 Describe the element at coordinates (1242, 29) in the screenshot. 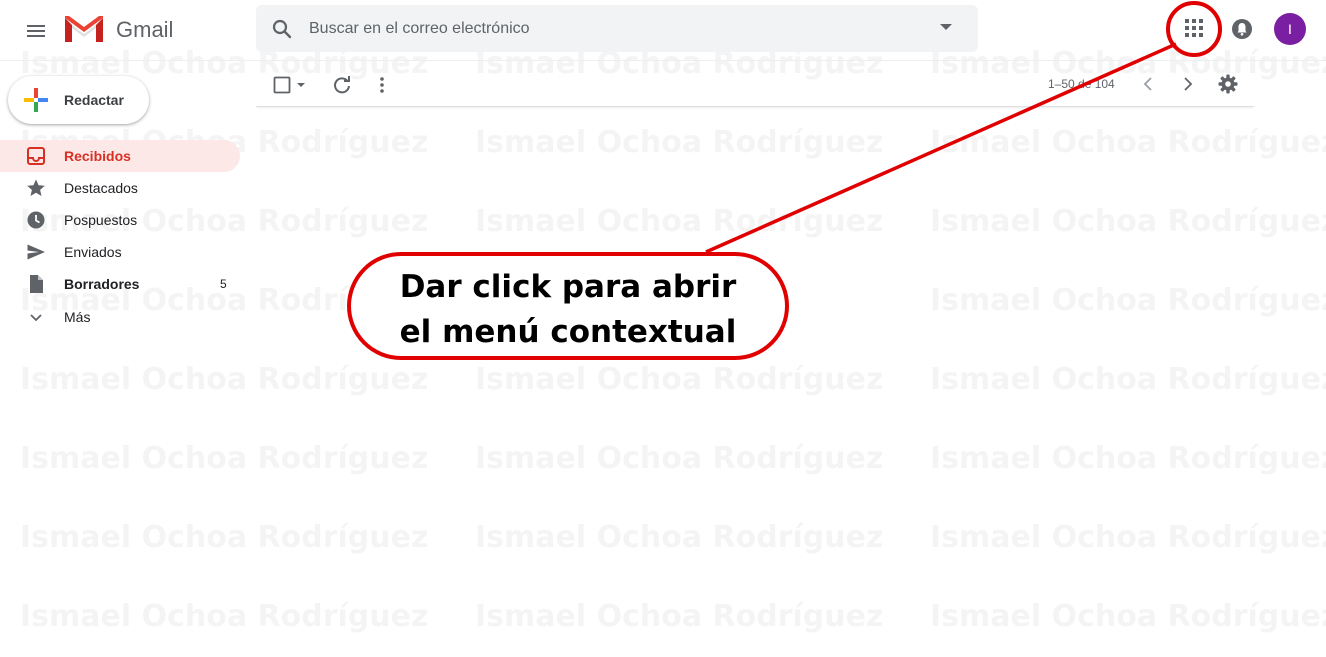

I see `notifications-icon` at that location.